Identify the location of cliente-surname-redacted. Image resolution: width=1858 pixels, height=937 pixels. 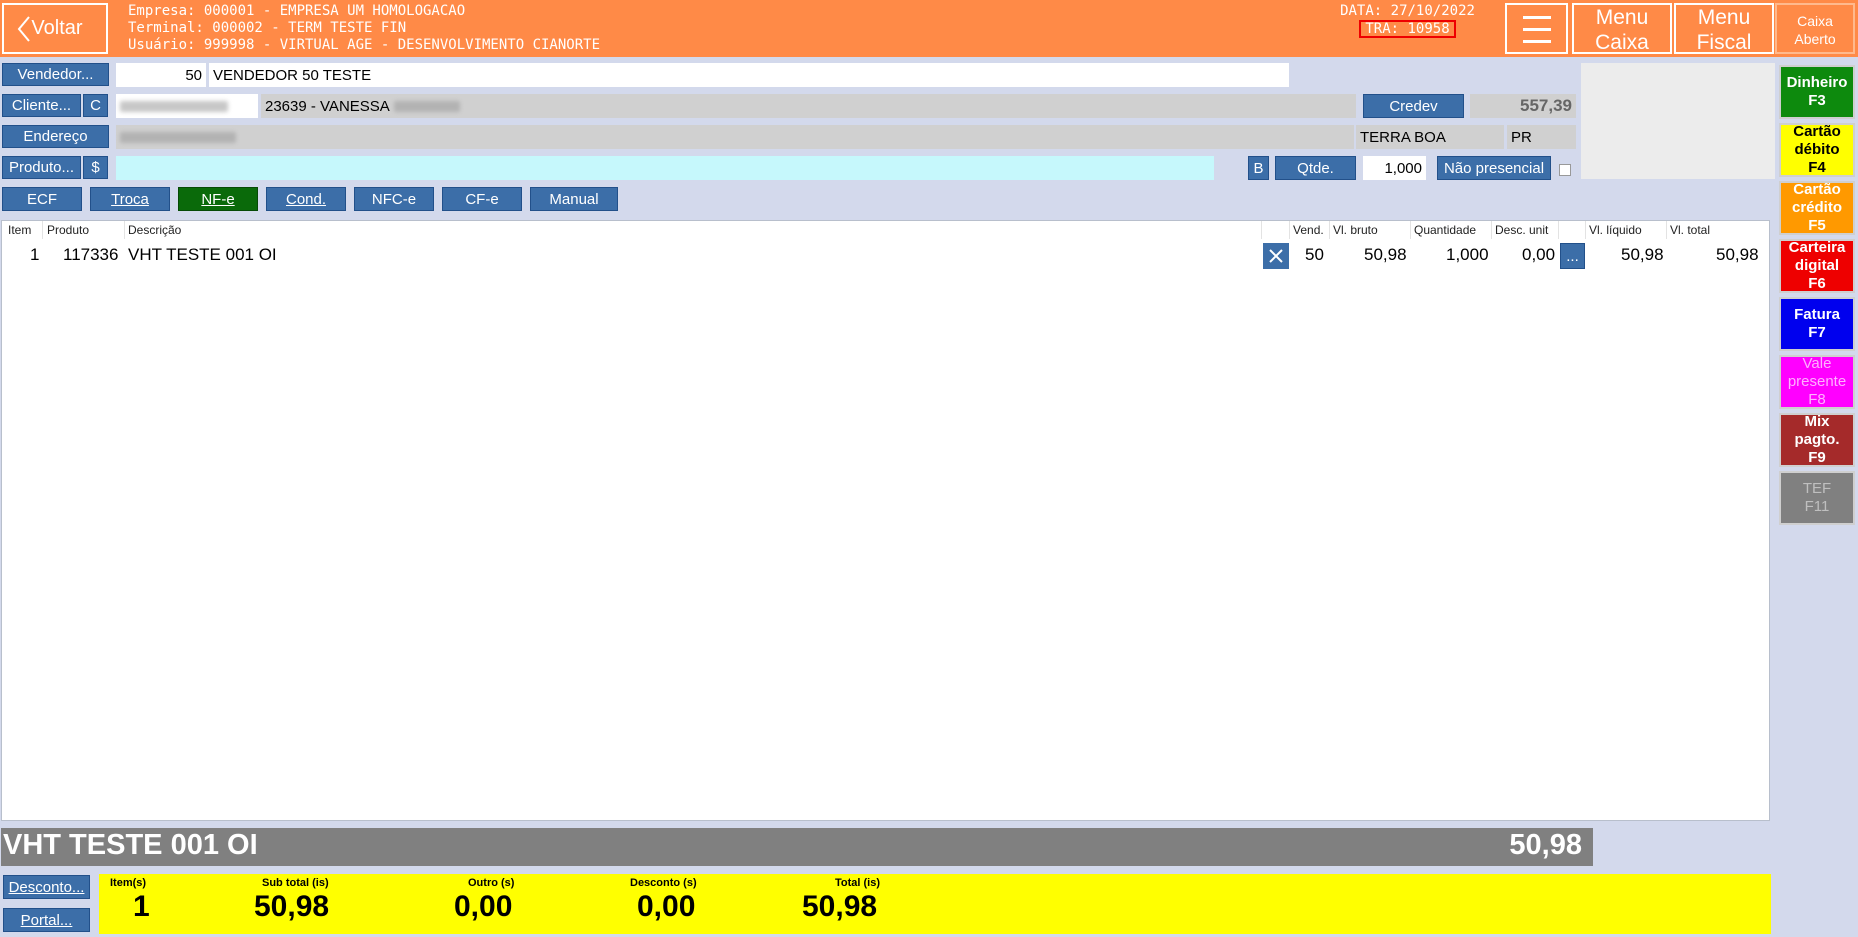
(426, 106).